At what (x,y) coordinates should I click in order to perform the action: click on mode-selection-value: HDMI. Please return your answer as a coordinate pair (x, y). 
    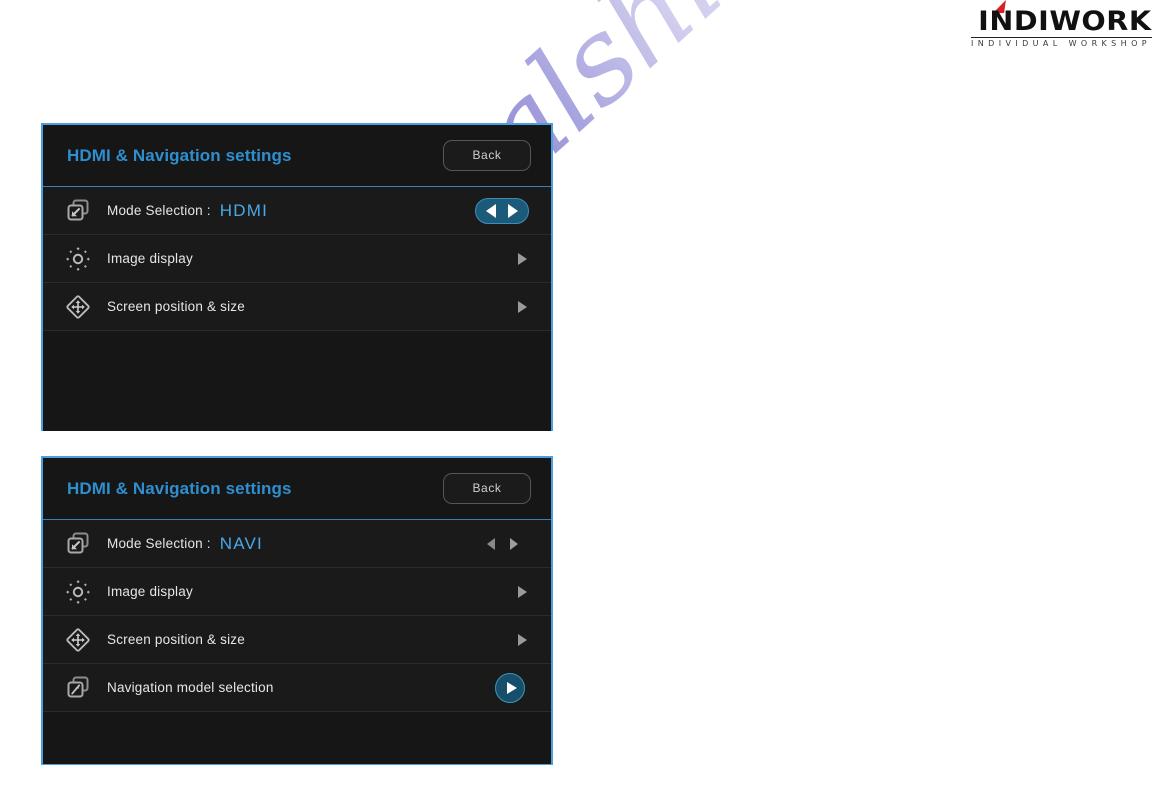
    Looking at the image, I should click on (244, 210).